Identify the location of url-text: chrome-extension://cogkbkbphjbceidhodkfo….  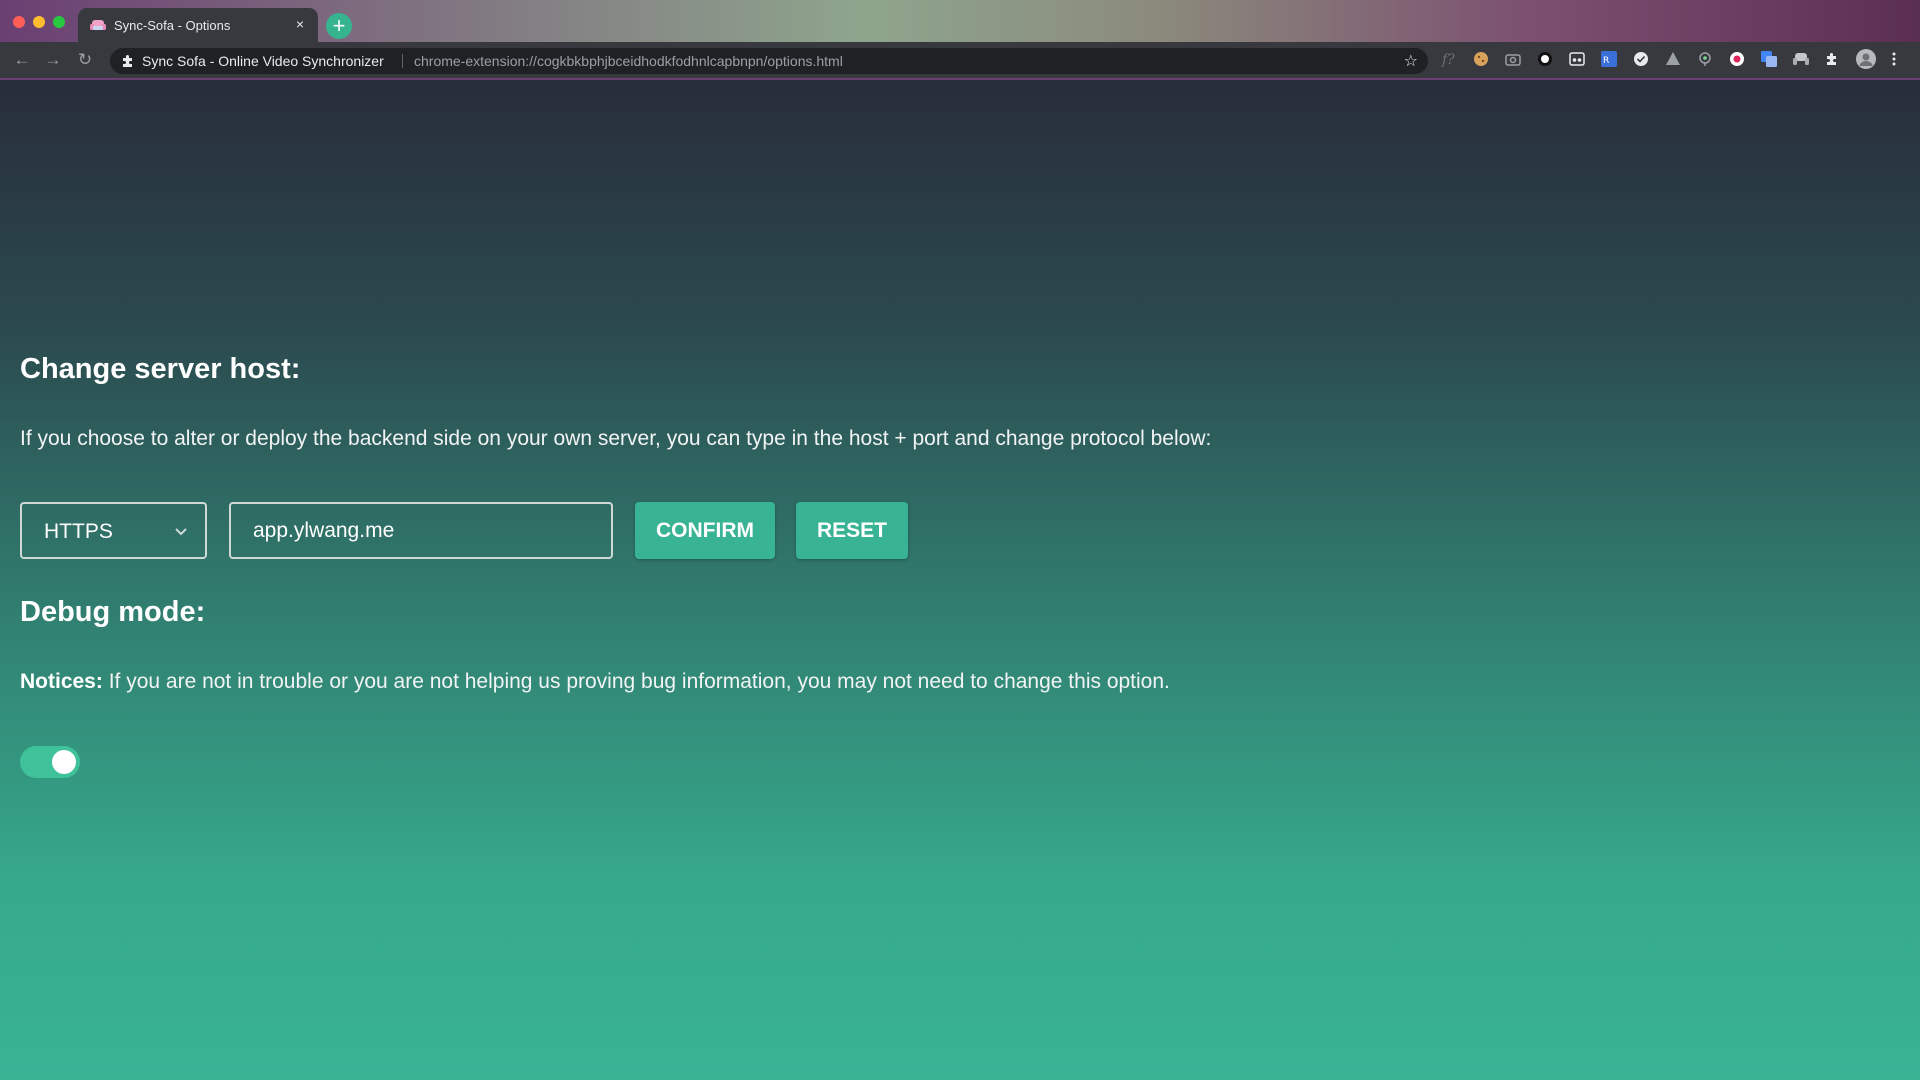
(628, 61).